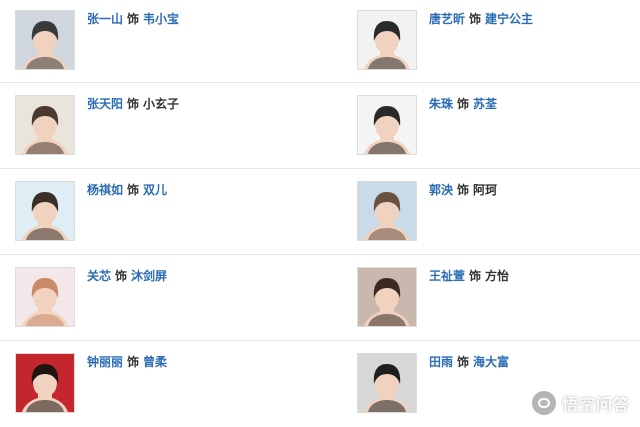  I want to click on actor-name-link: 张天阳, so click(105, 104).